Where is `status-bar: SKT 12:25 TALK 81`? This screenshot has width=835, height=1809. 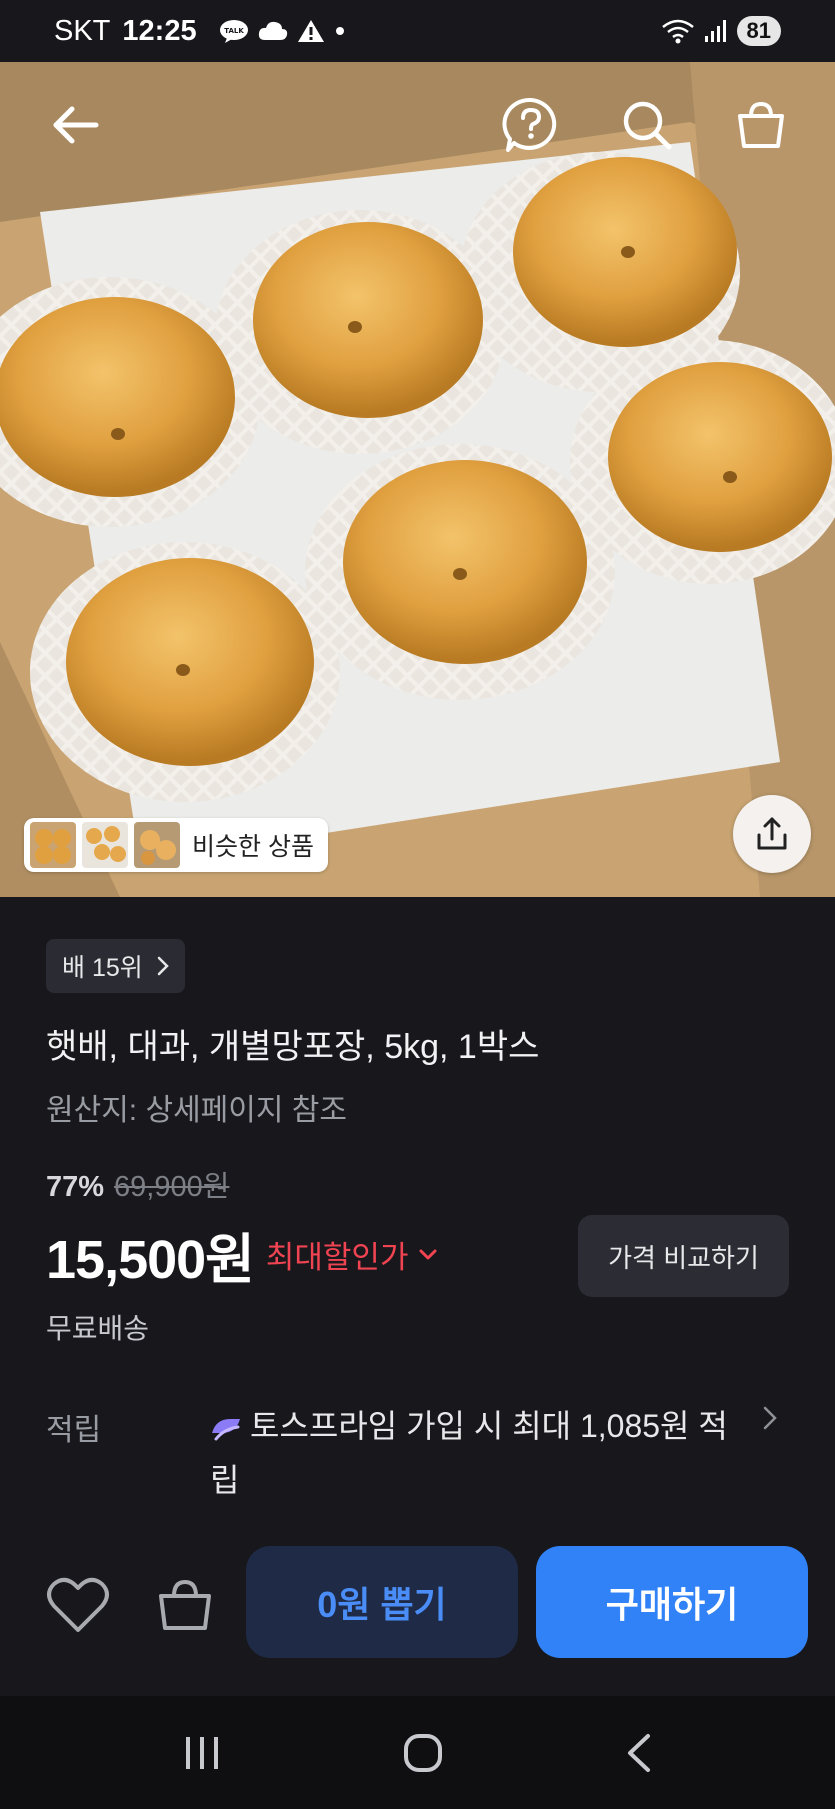 status-bar: SKT 12:25 TALK 81 is located at coordinates (417, 31).